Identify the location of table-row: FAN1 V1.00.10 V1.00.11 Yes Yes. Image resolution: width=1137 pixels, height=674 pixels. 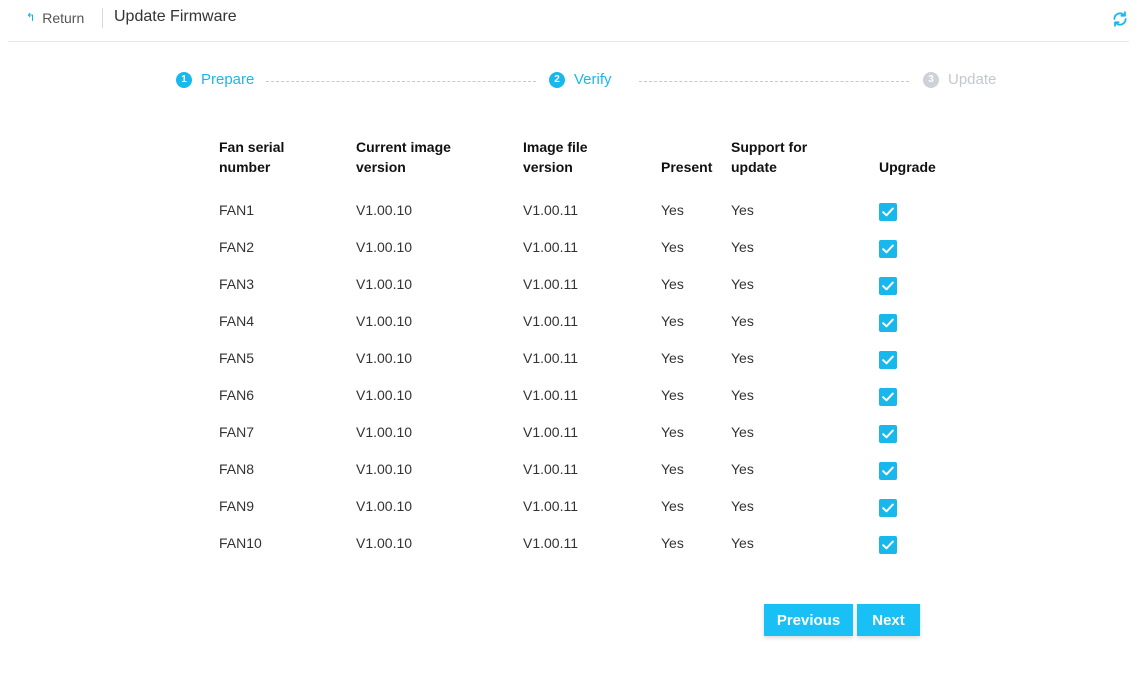
(589, 209).